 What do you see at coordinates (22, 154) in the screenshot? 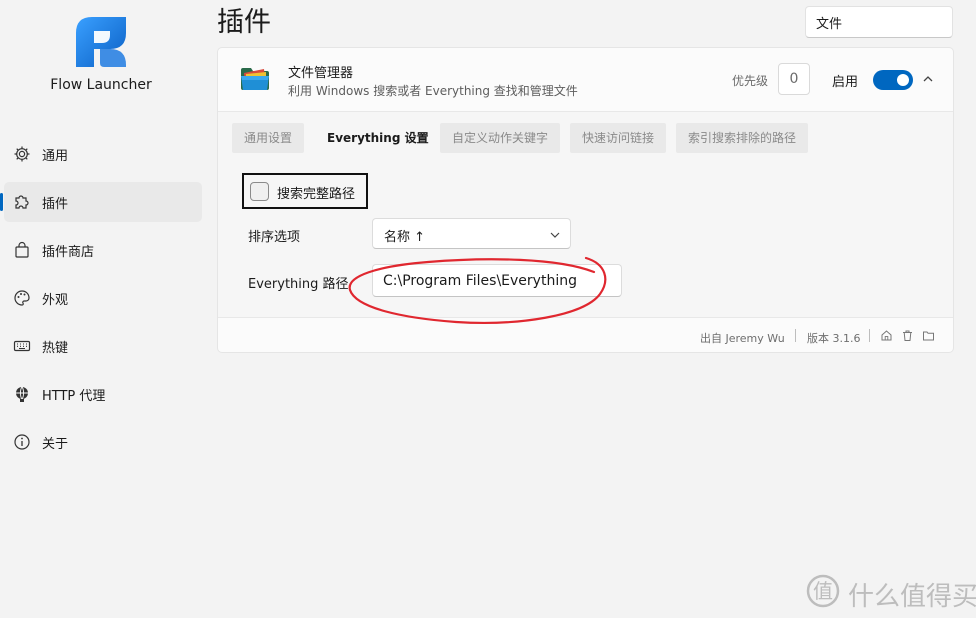
I see `gear-icon` at bounding box center [22, 154].